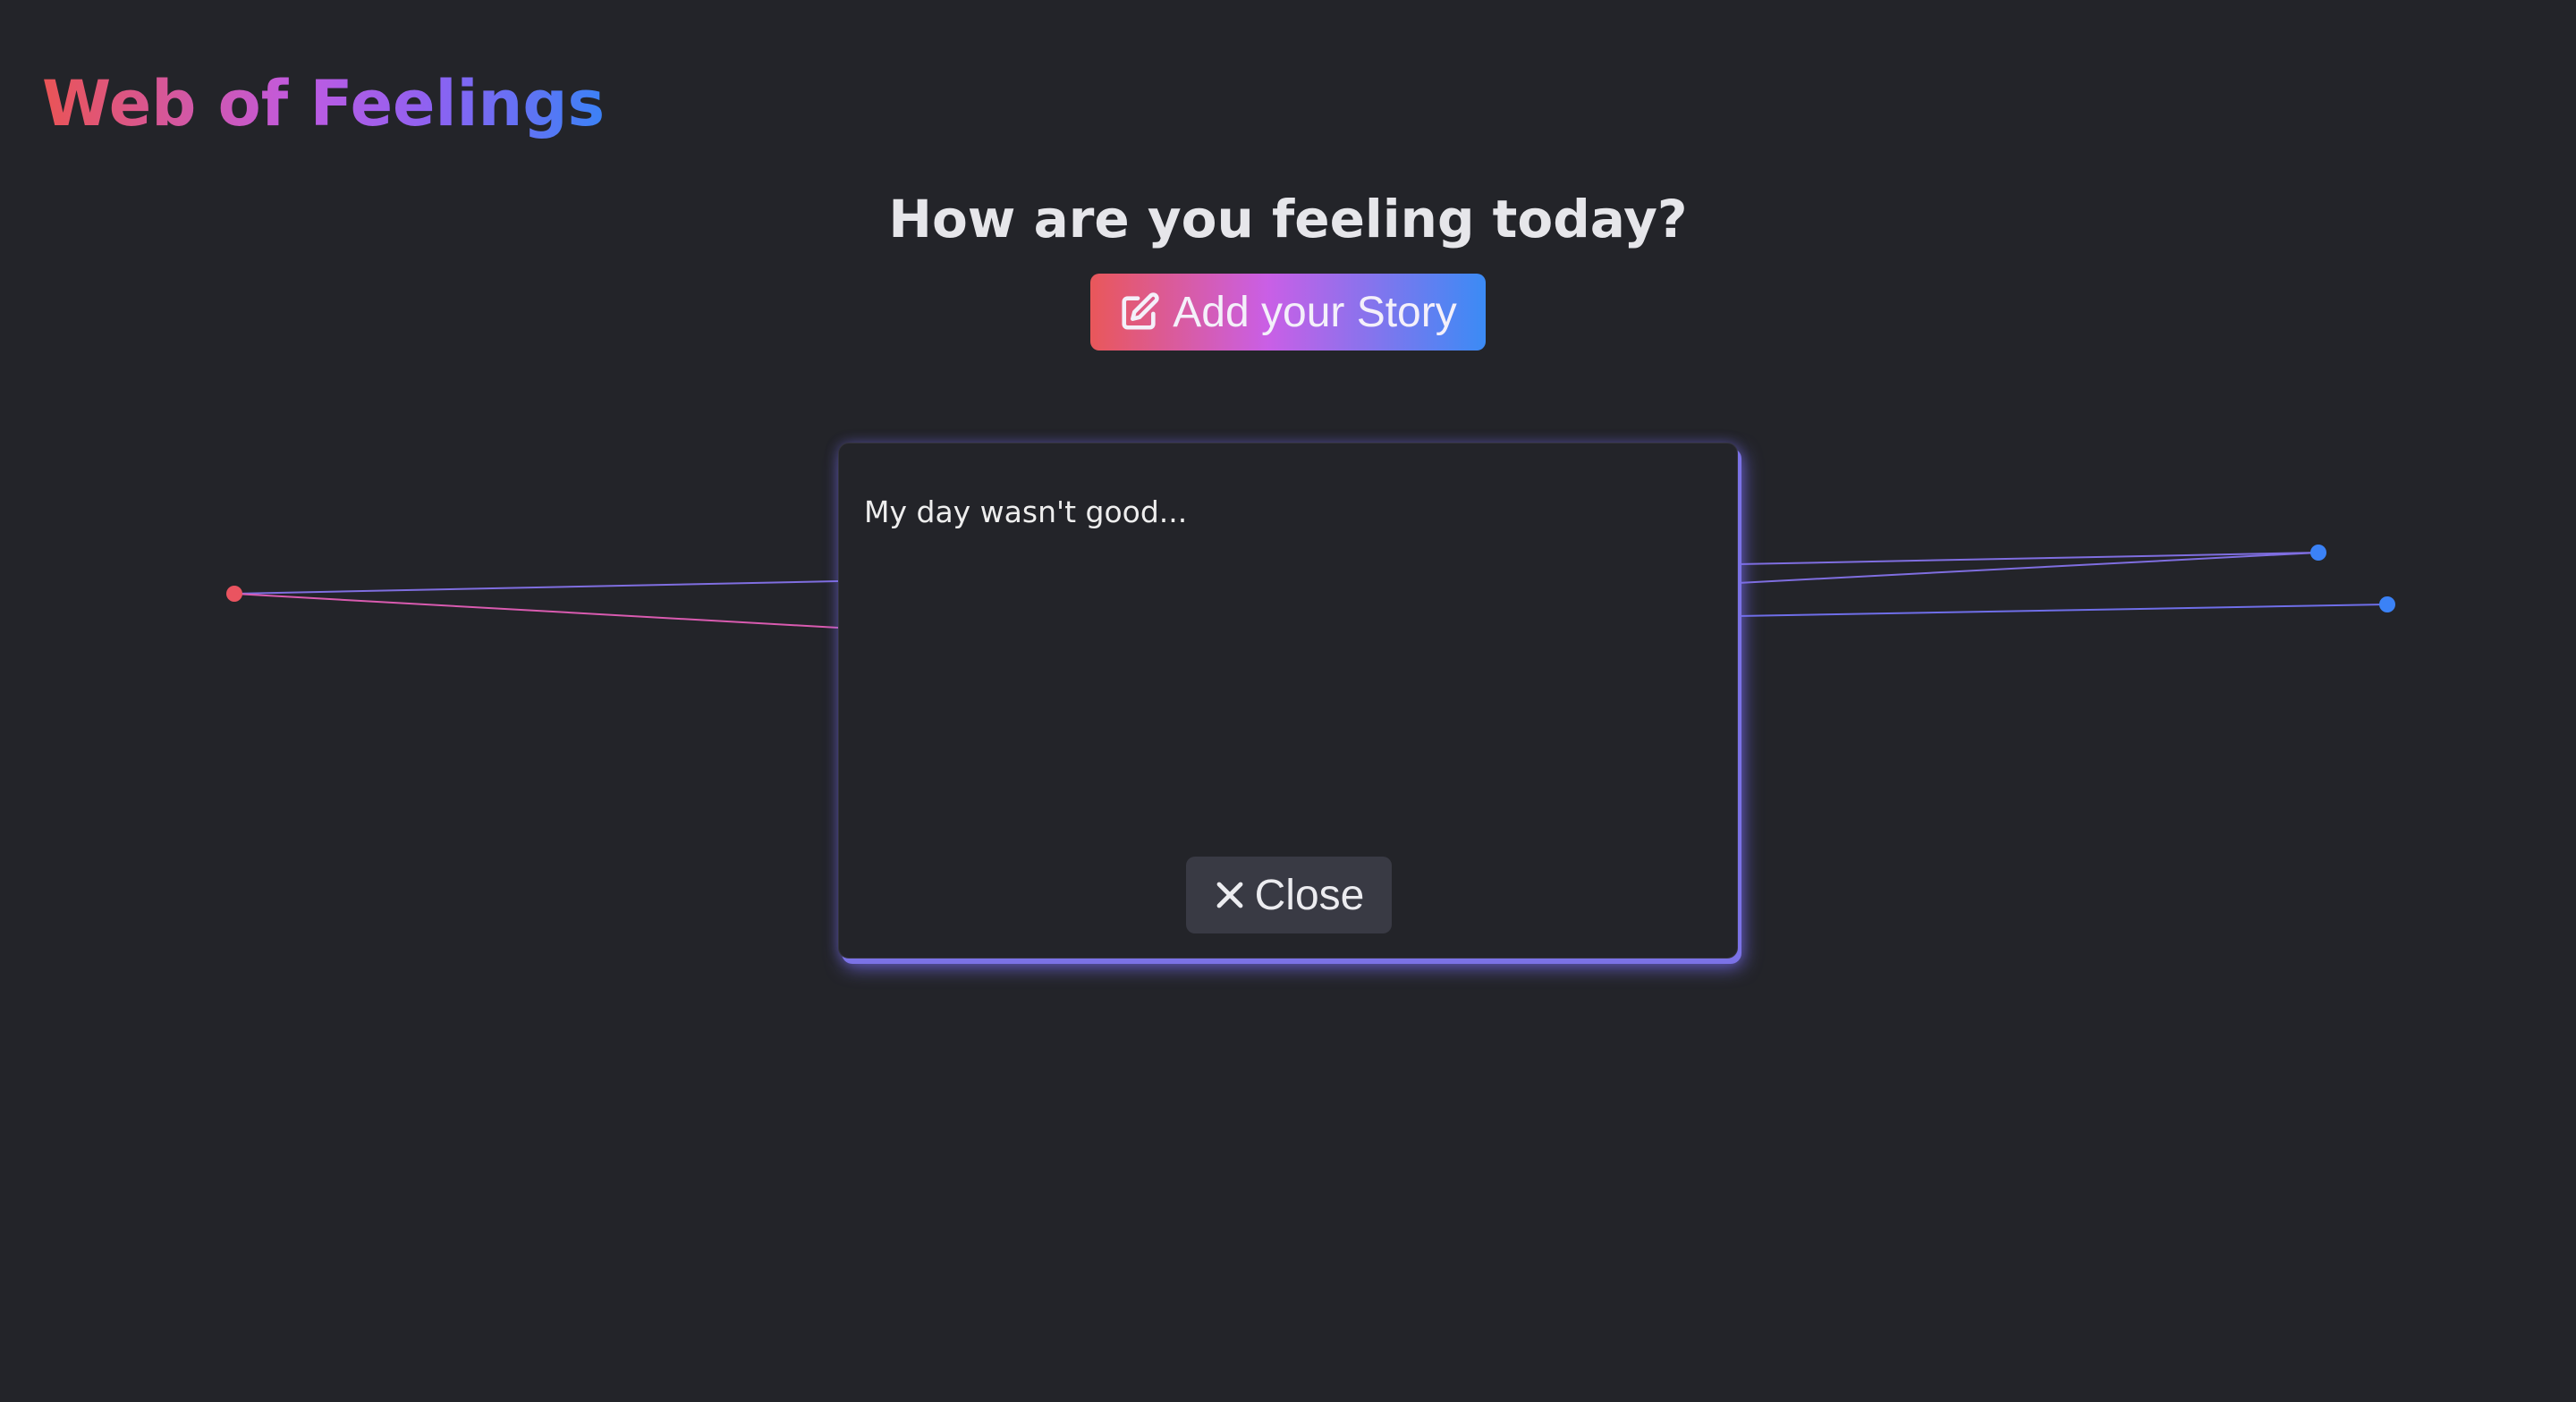  I want to click on close-label: Close, so click(1309, 895).